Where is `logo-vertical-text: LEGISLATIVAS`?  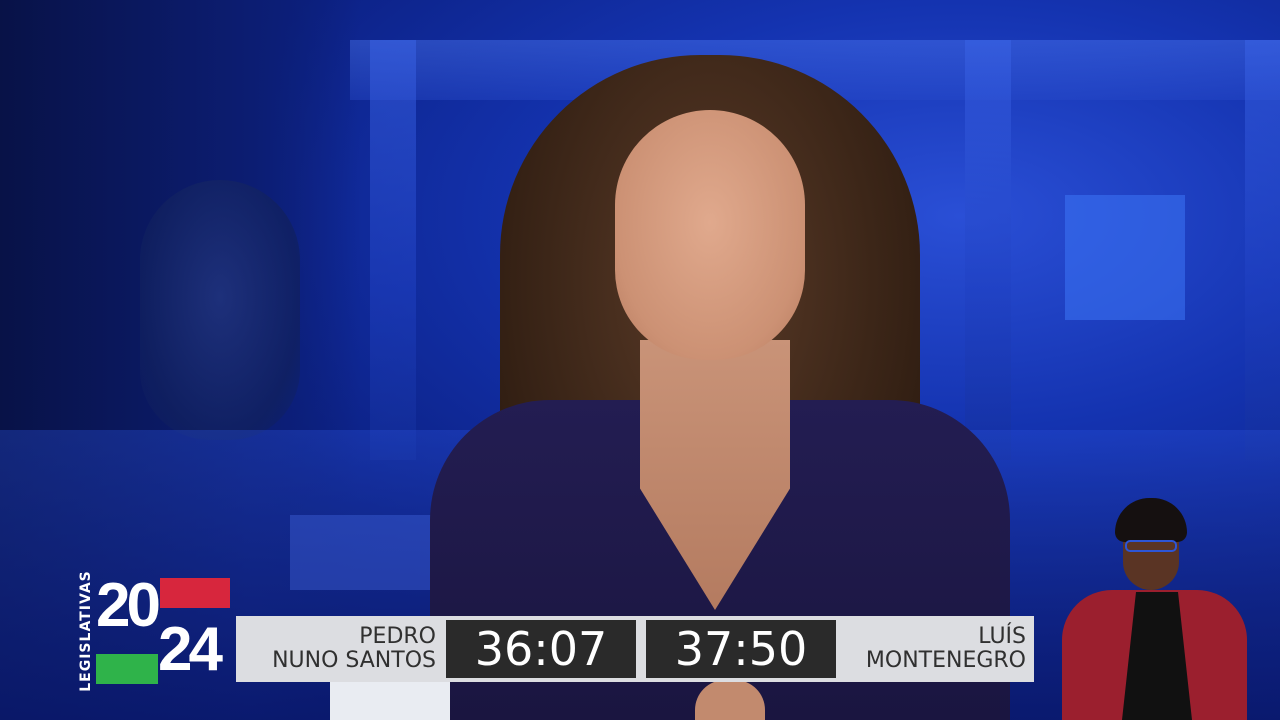 logo-vertical-text: LEGISLATIVAS is located at coordinates (86, 631).